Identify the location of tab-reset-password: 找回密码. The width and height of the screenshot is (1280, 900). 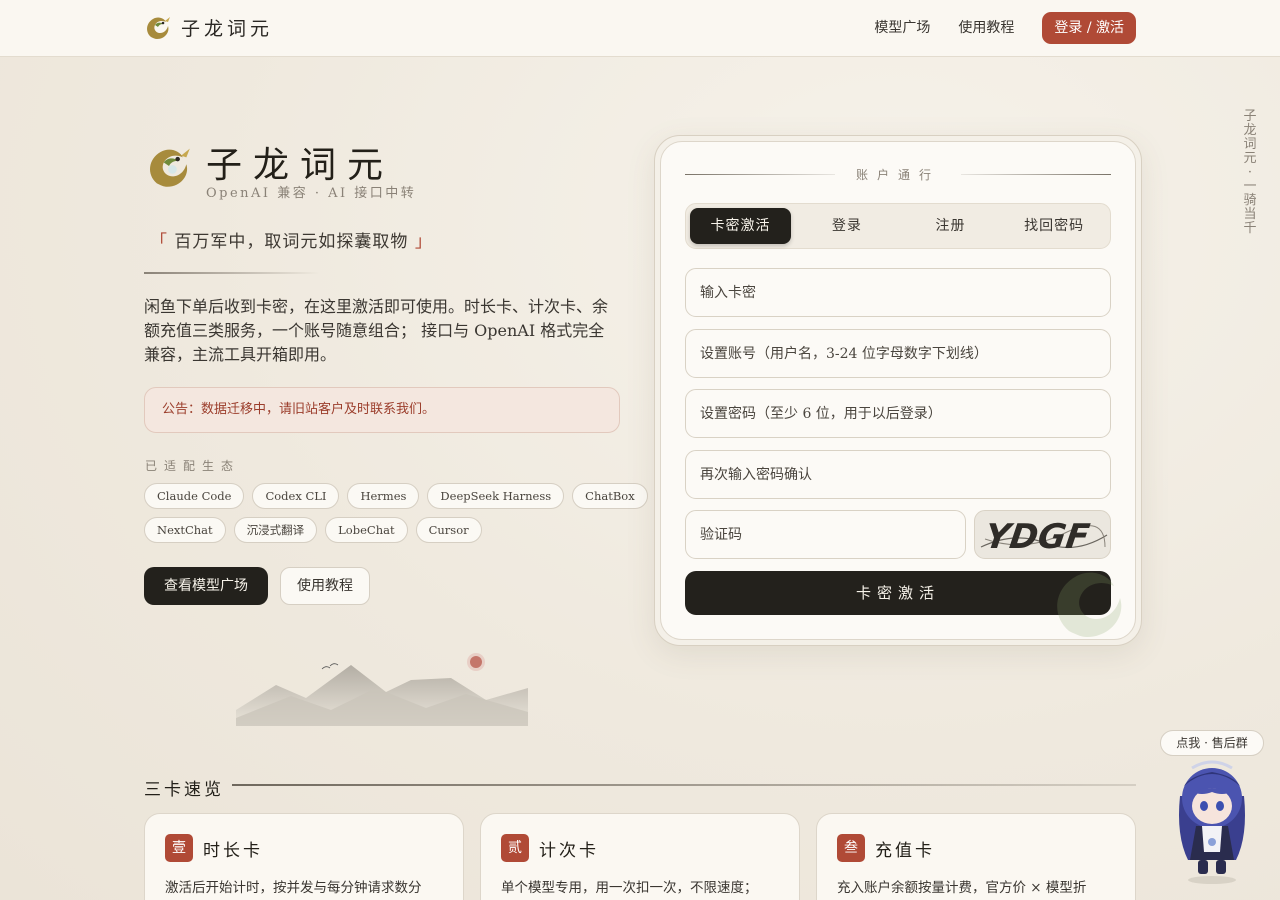
(1054, 226).